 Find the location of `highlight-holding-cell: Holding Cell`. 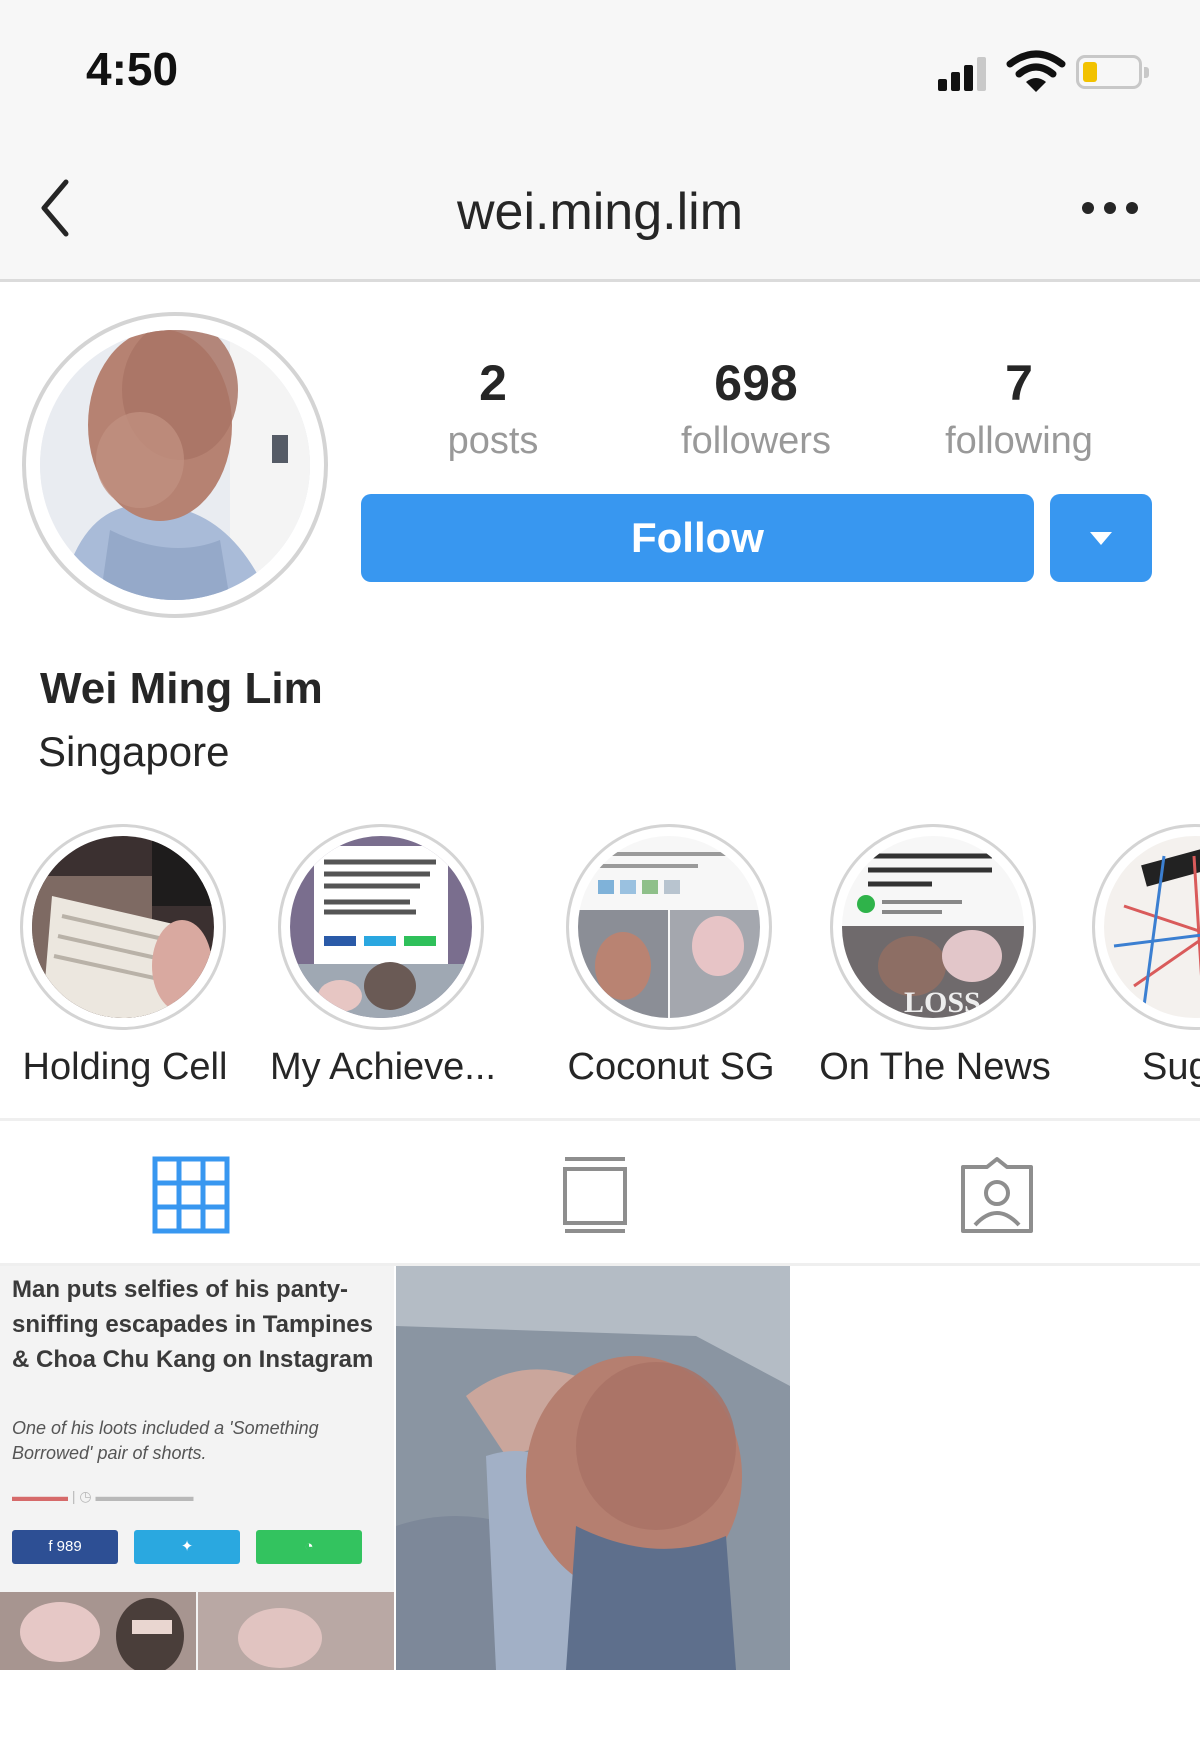

highlight-holding-cell: Holding Cell is located at coordinates (120, 959).